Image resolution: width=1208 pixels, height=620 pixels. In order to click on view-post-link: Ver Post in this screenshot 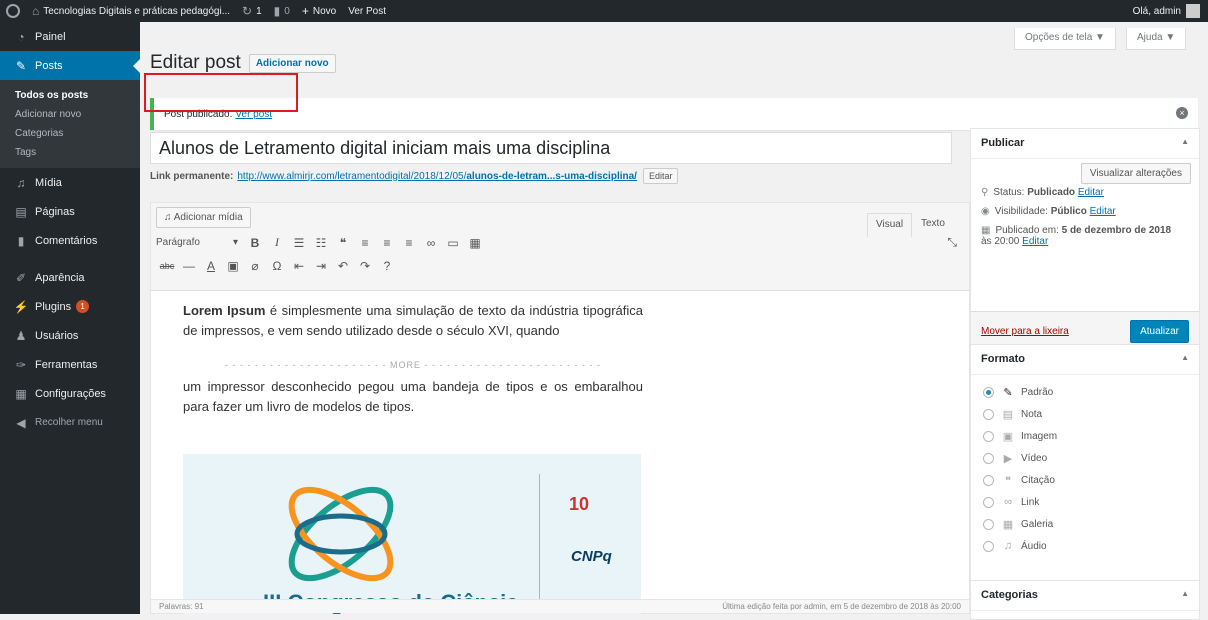, I will do `click(367, 11)`.